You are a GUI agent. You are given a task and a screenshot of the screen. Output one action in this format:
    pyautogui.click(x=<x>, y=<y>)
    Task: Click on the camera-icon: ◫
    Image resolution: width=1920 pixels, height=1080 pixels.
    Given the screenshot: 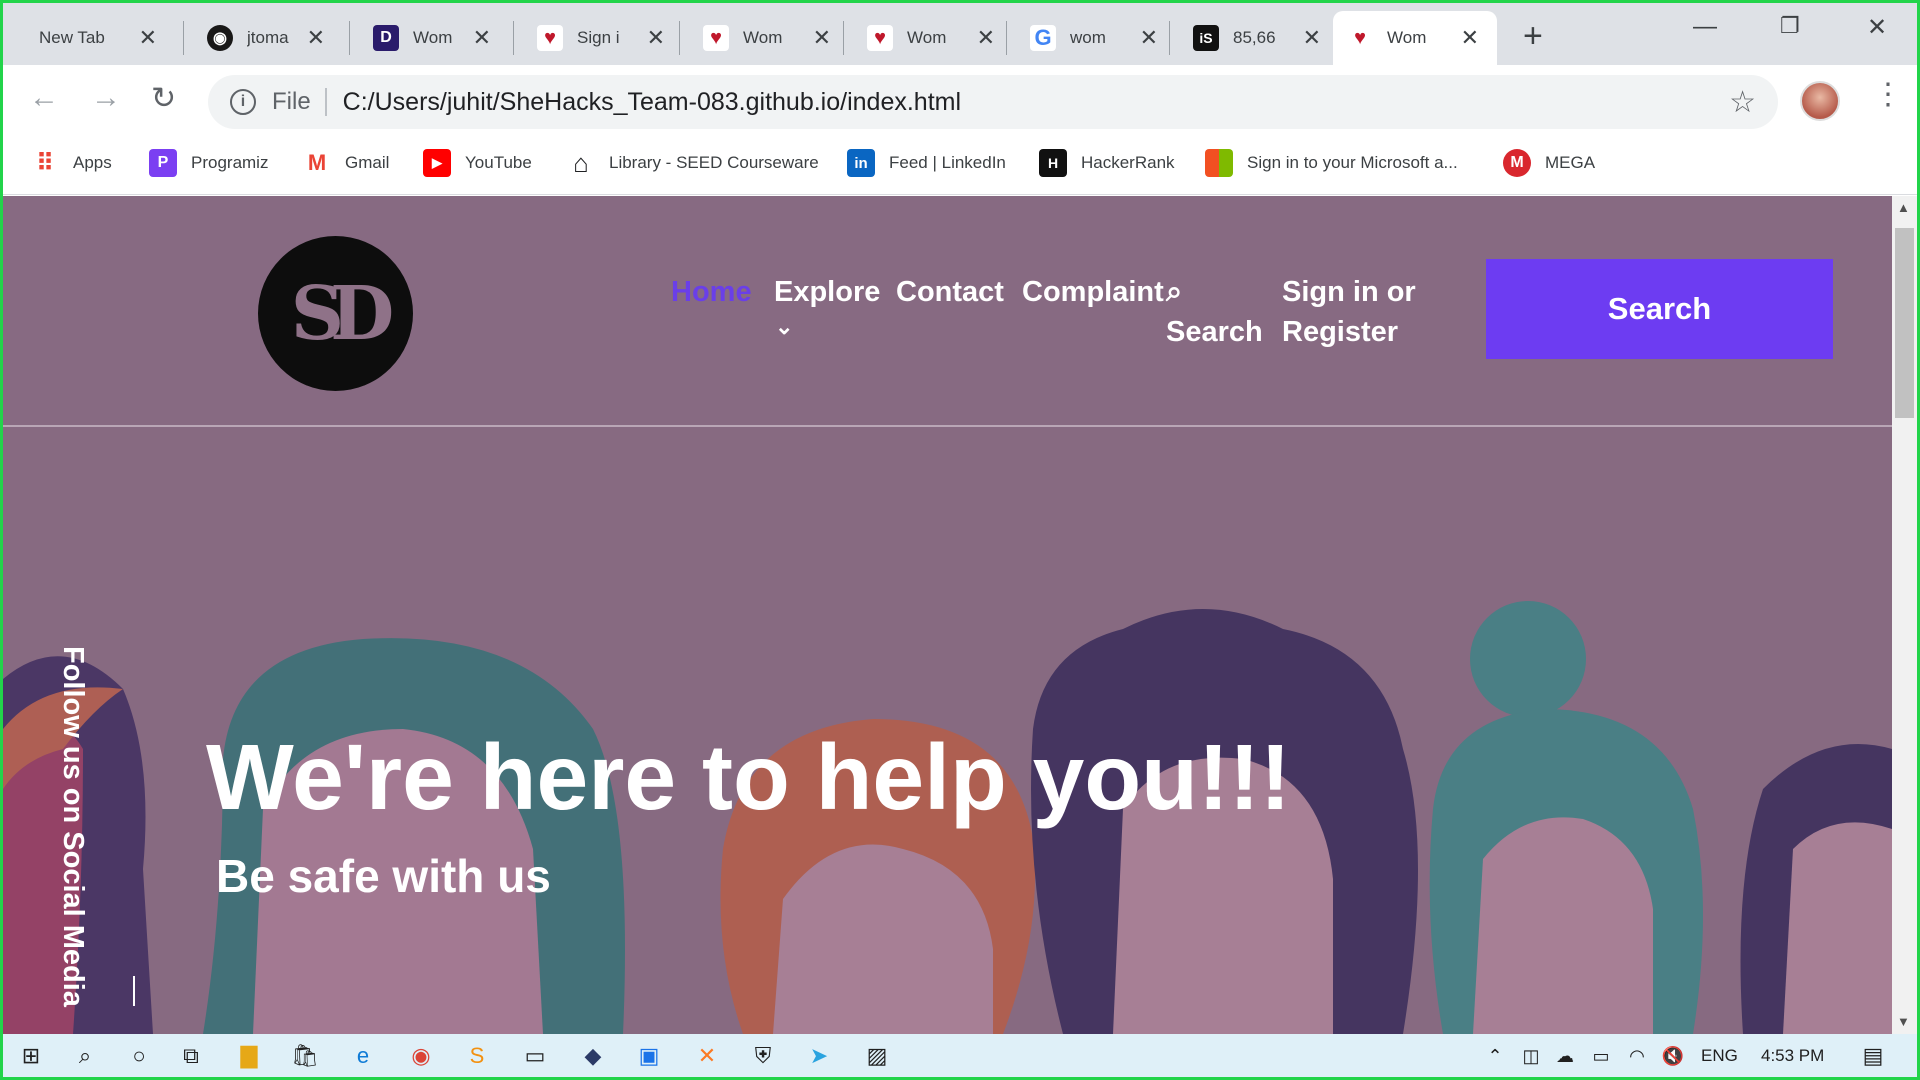 What is the action you would take?
    pyautogui.click(x=1531, y=1056)
    